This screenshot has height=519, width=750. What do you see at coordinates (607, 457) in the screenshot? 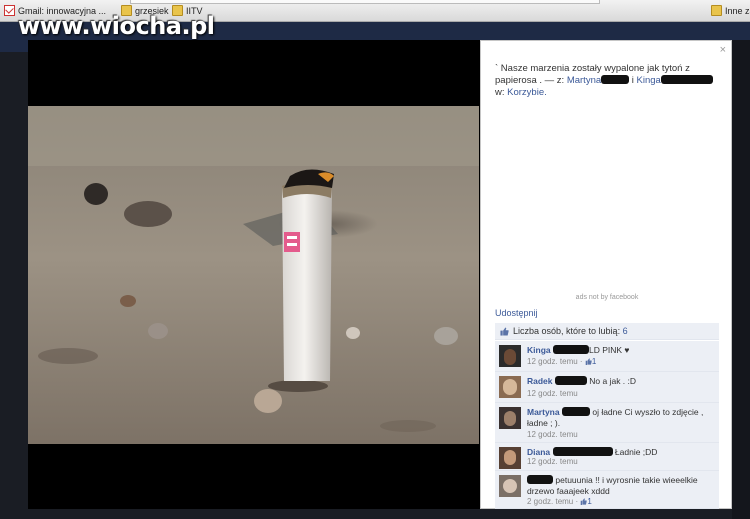
I see `comment: Diana Ładnie ;DD 12 godz. temu` at bounding box center [607, 457].